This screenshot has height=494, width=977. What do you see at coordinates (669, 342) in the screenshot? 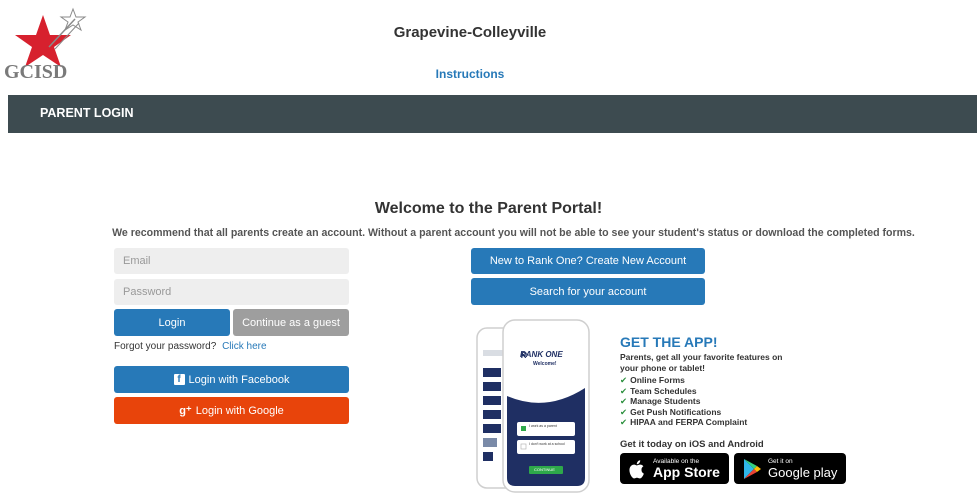
I see `get-app-title: GET THE APP!` at bounding box center [669, 342].